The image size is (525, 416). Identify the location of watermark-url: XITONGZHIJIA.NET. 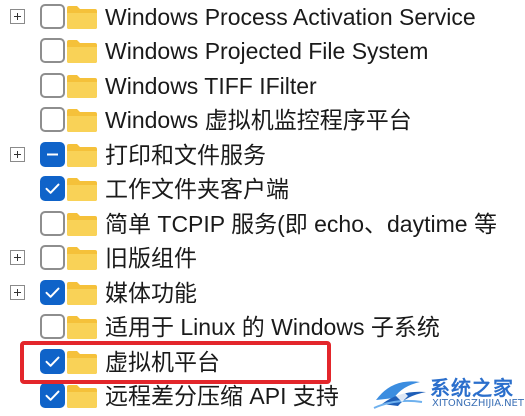
(478, 403).